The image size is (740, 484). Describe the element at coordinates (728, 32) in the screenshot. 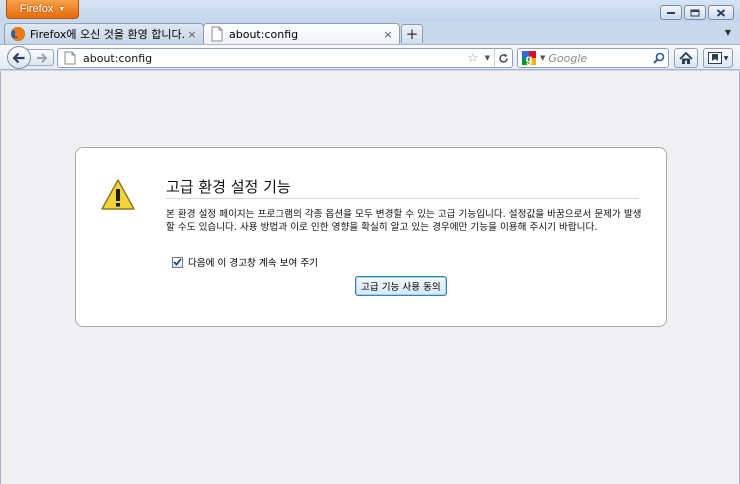

I see `tab-list-icon: ▼` at that location.